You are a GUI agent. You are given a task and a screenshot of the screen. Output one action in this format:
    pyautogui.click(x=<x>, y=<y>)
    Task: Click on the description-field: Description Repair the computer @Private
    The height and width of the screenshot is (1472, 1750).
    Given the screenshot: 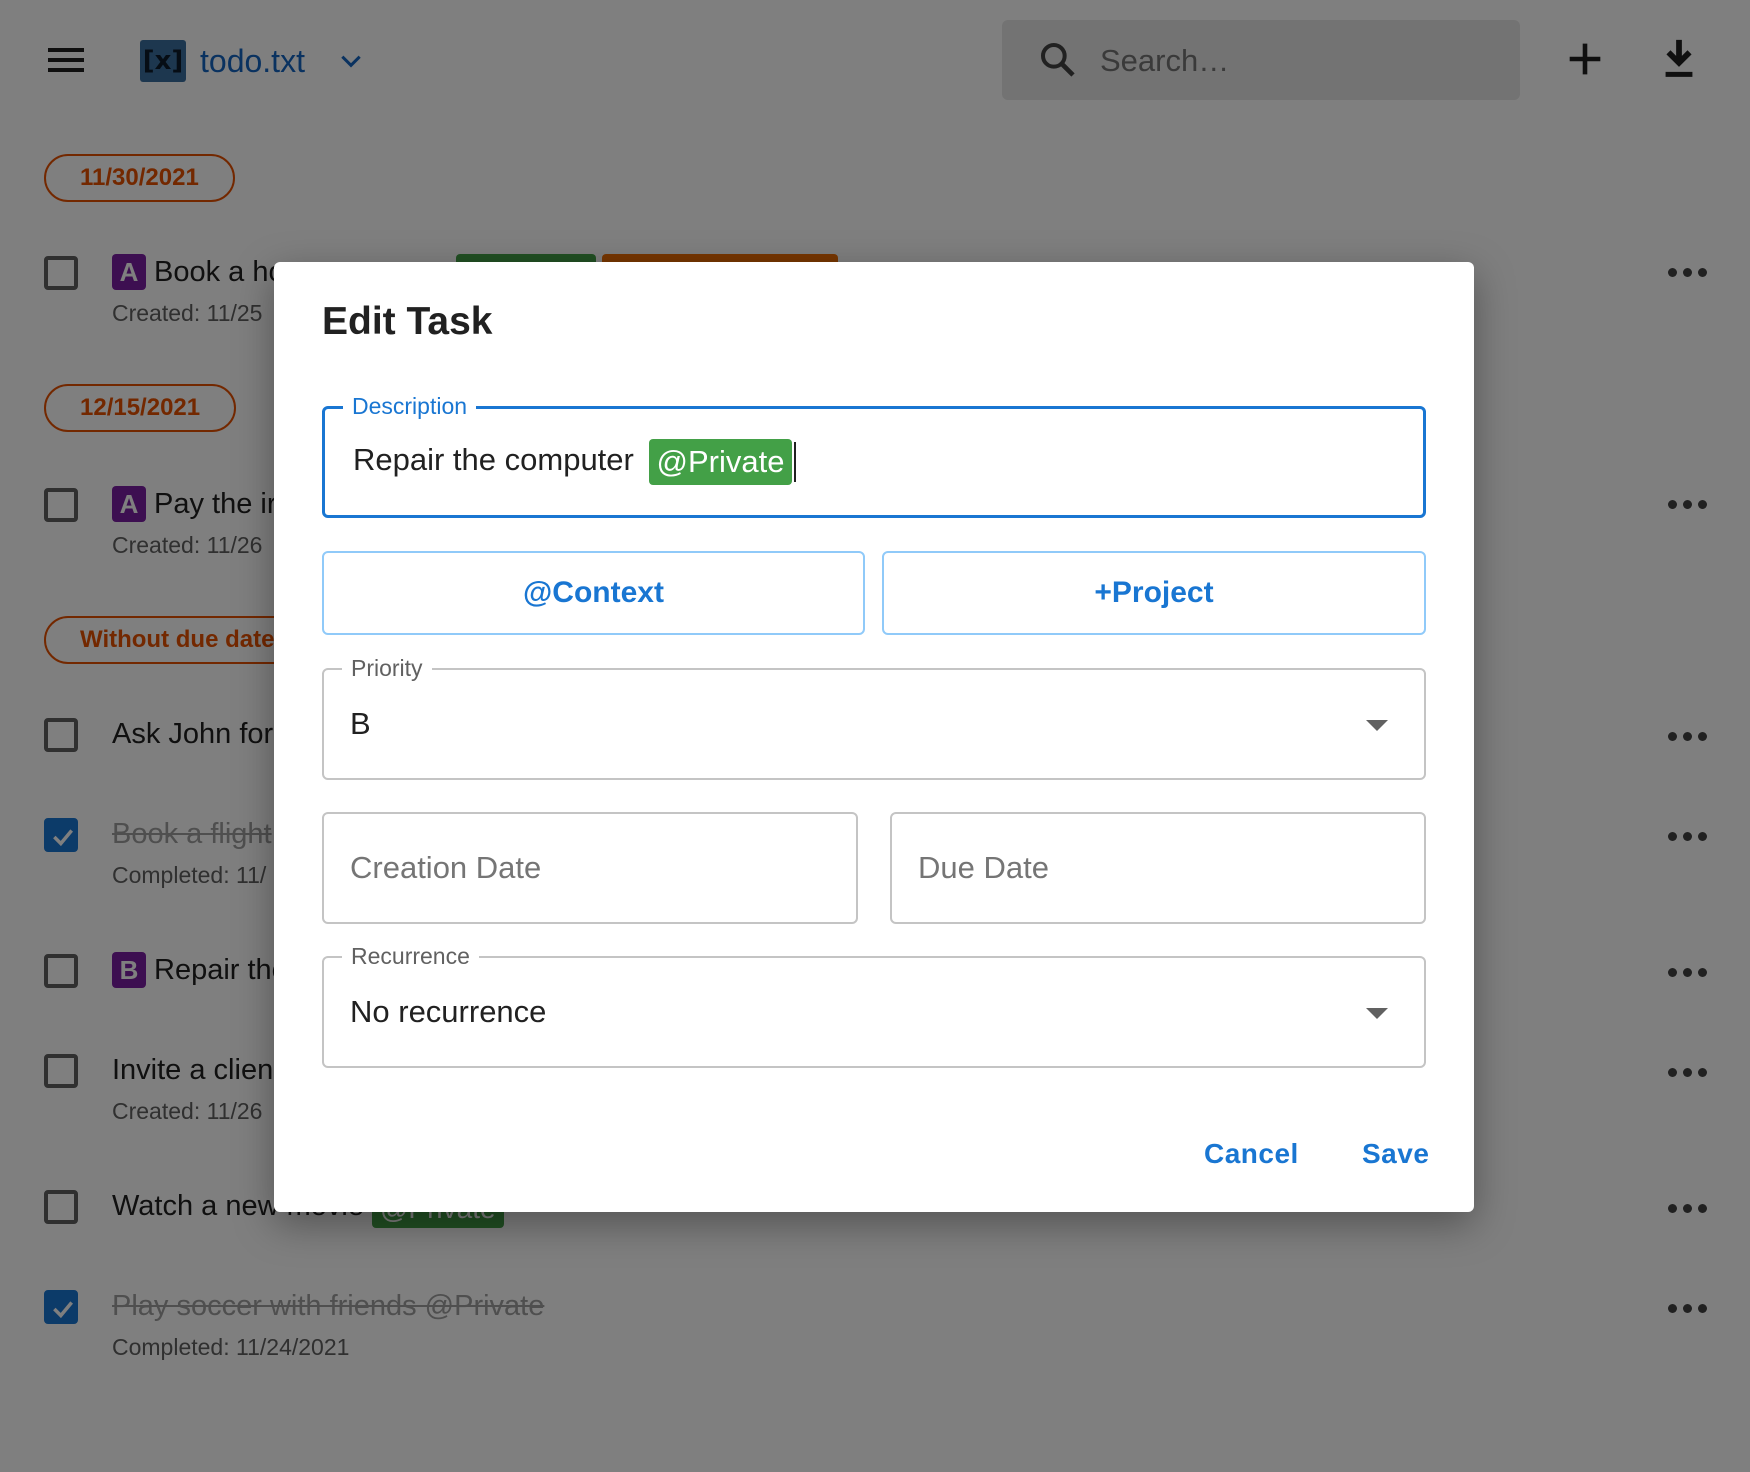 What is the action you would take?
    pyautogui.click(x=874, y=455)
    